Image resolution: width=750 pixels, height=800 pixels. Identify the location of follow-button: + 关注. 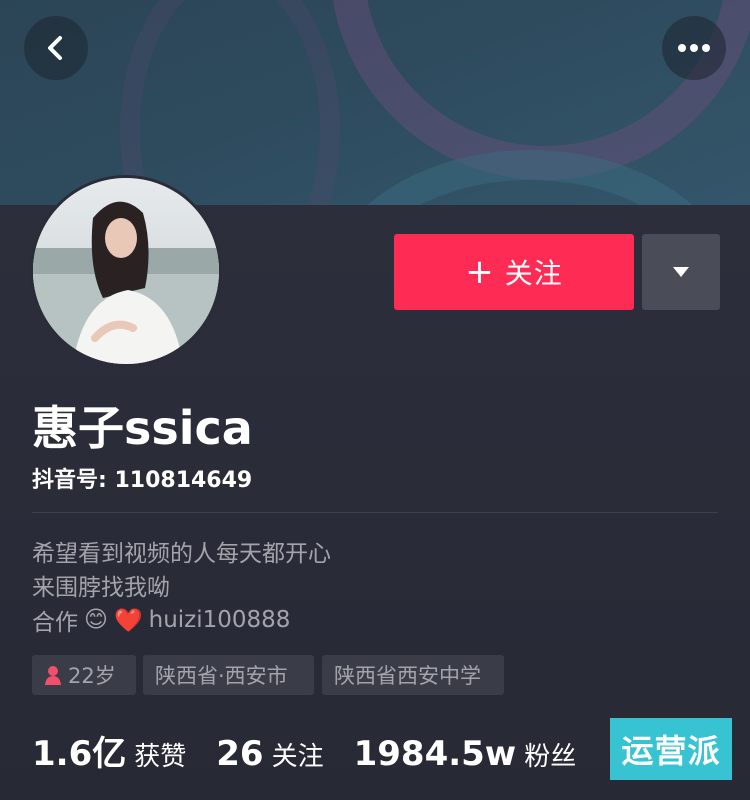
(514, 272).